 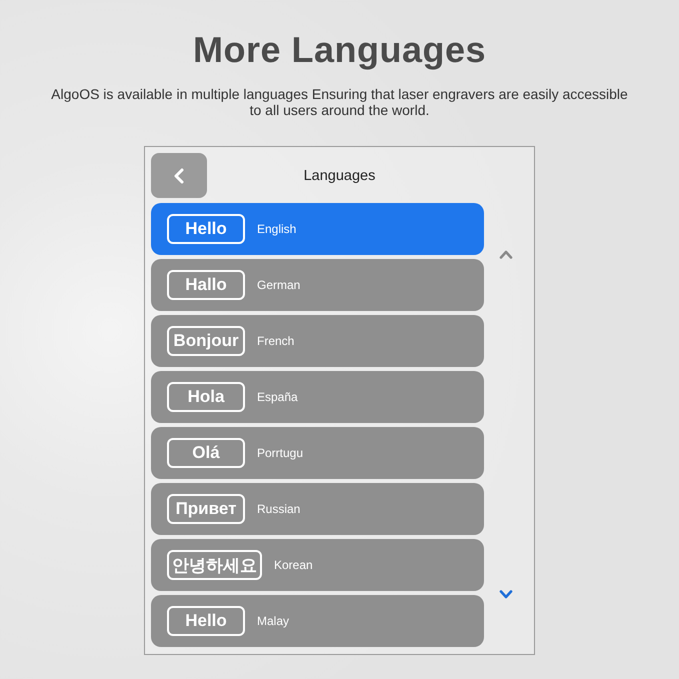 I want to click on back-button, so click(x=179, y=175).